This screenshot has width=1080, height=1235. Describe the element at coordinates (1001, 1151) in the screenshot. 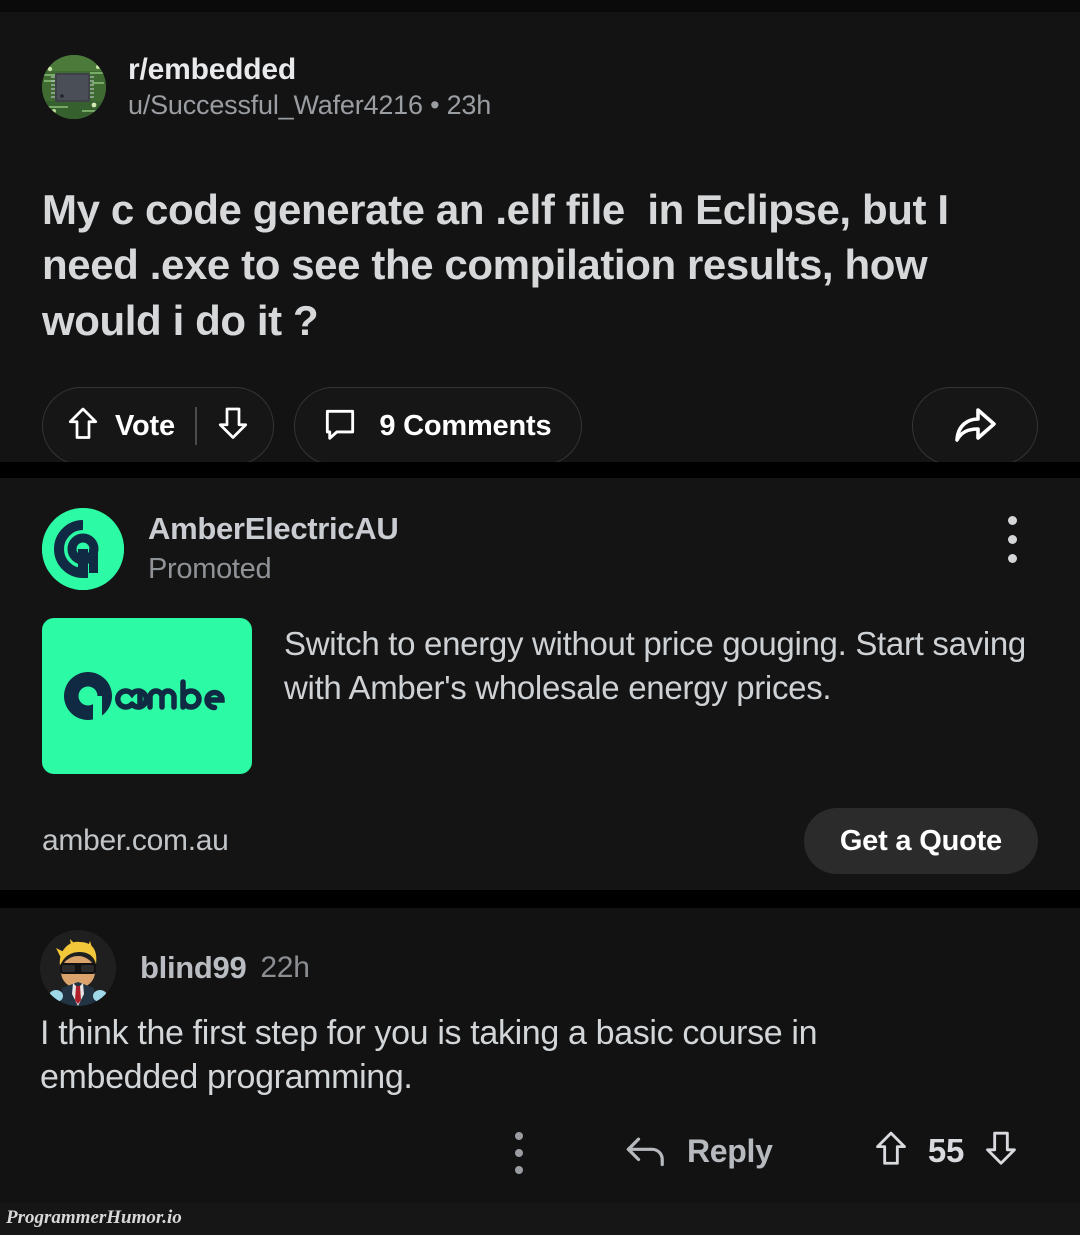

I see `comment-downvote-icon` at that location.